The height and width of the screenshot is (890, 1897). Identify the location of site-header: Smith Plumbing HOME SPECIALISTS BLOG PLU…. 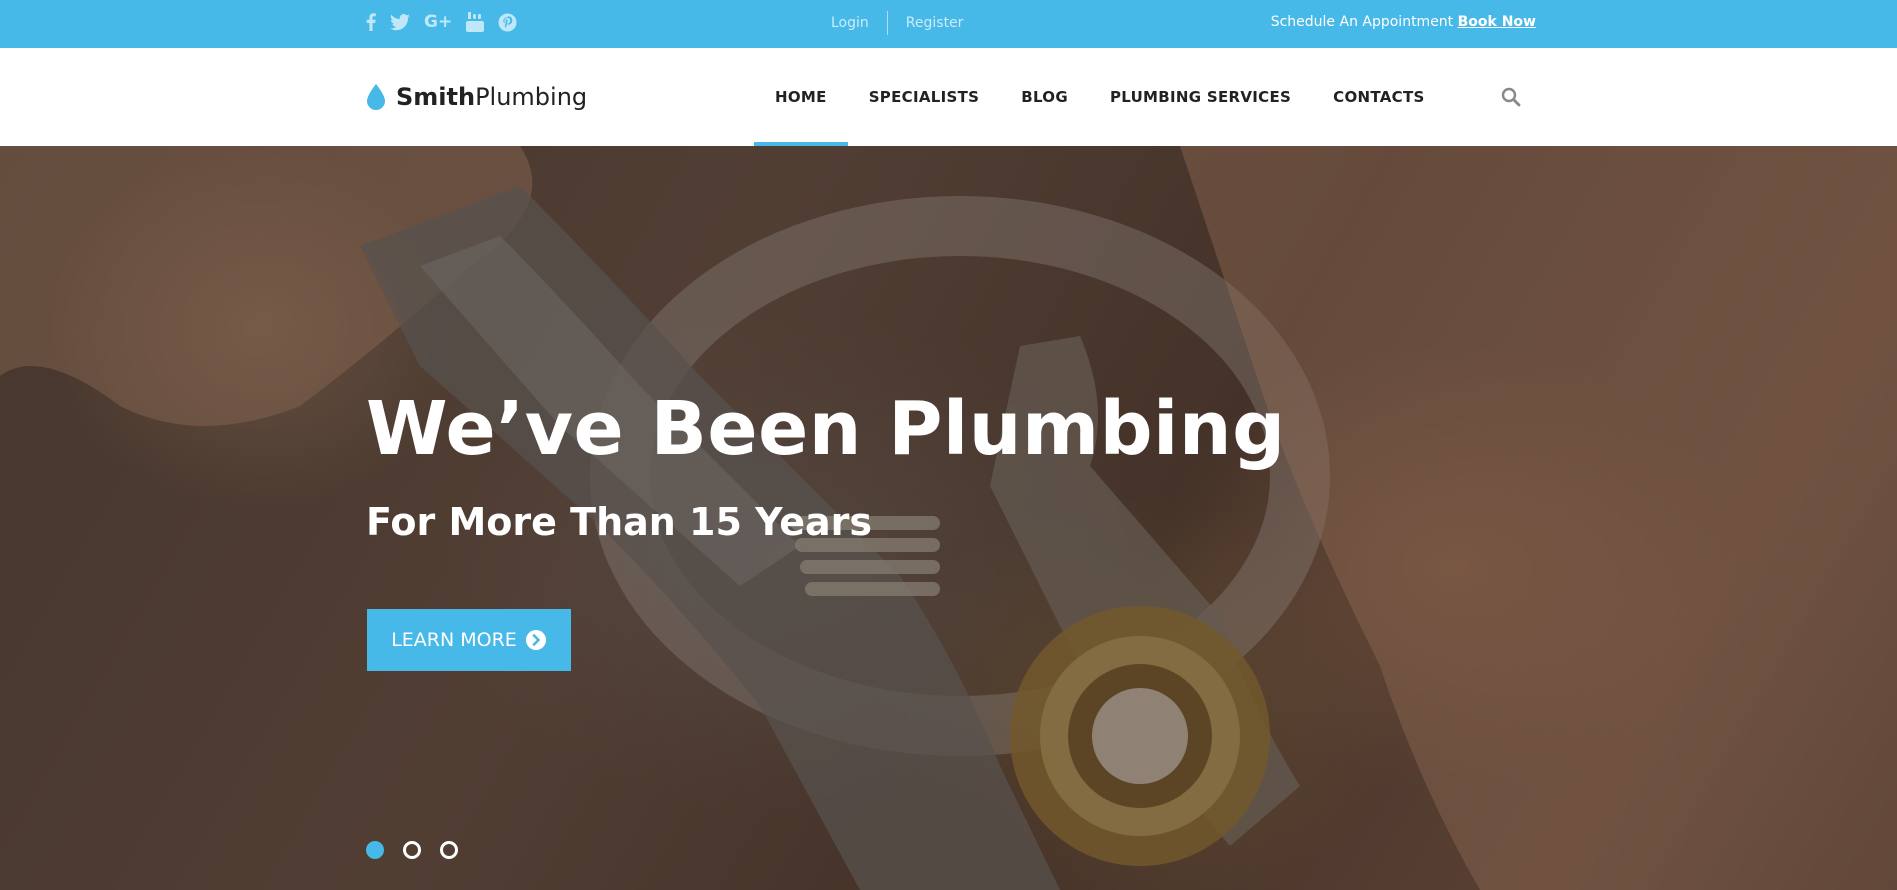
(948, 97).